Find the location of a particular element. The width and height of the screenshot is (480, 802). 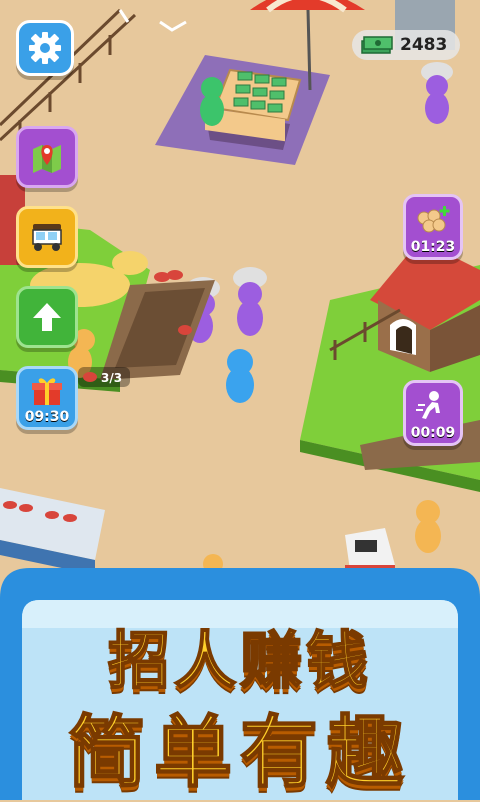

bread-boost-timer: 01:23 is located at coordinates (433, 247).